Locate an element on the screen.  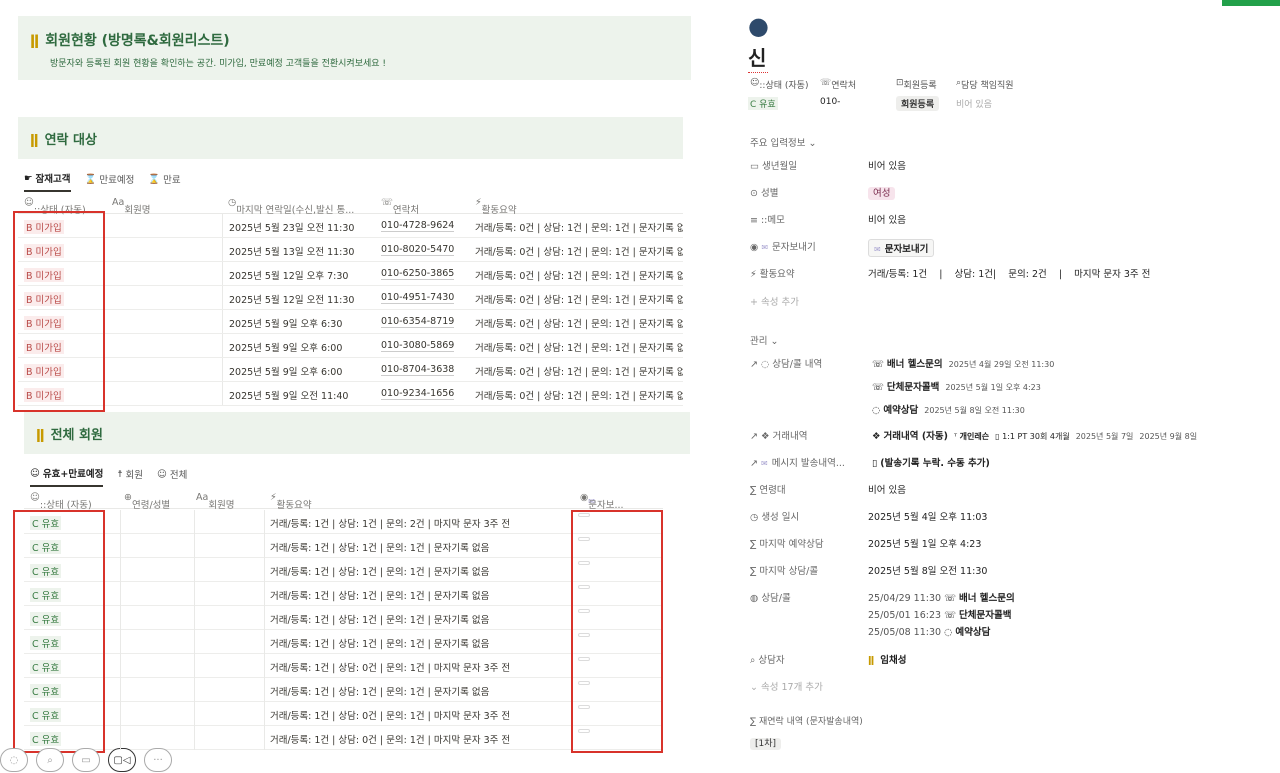
main-info-toggle: 주요 입력정보 ⌄ is located at coordinates (783, 142).